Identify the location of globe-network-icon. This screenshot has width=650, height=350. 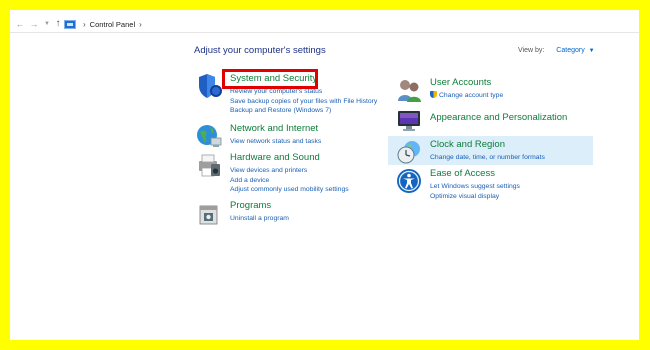
(209, 136).